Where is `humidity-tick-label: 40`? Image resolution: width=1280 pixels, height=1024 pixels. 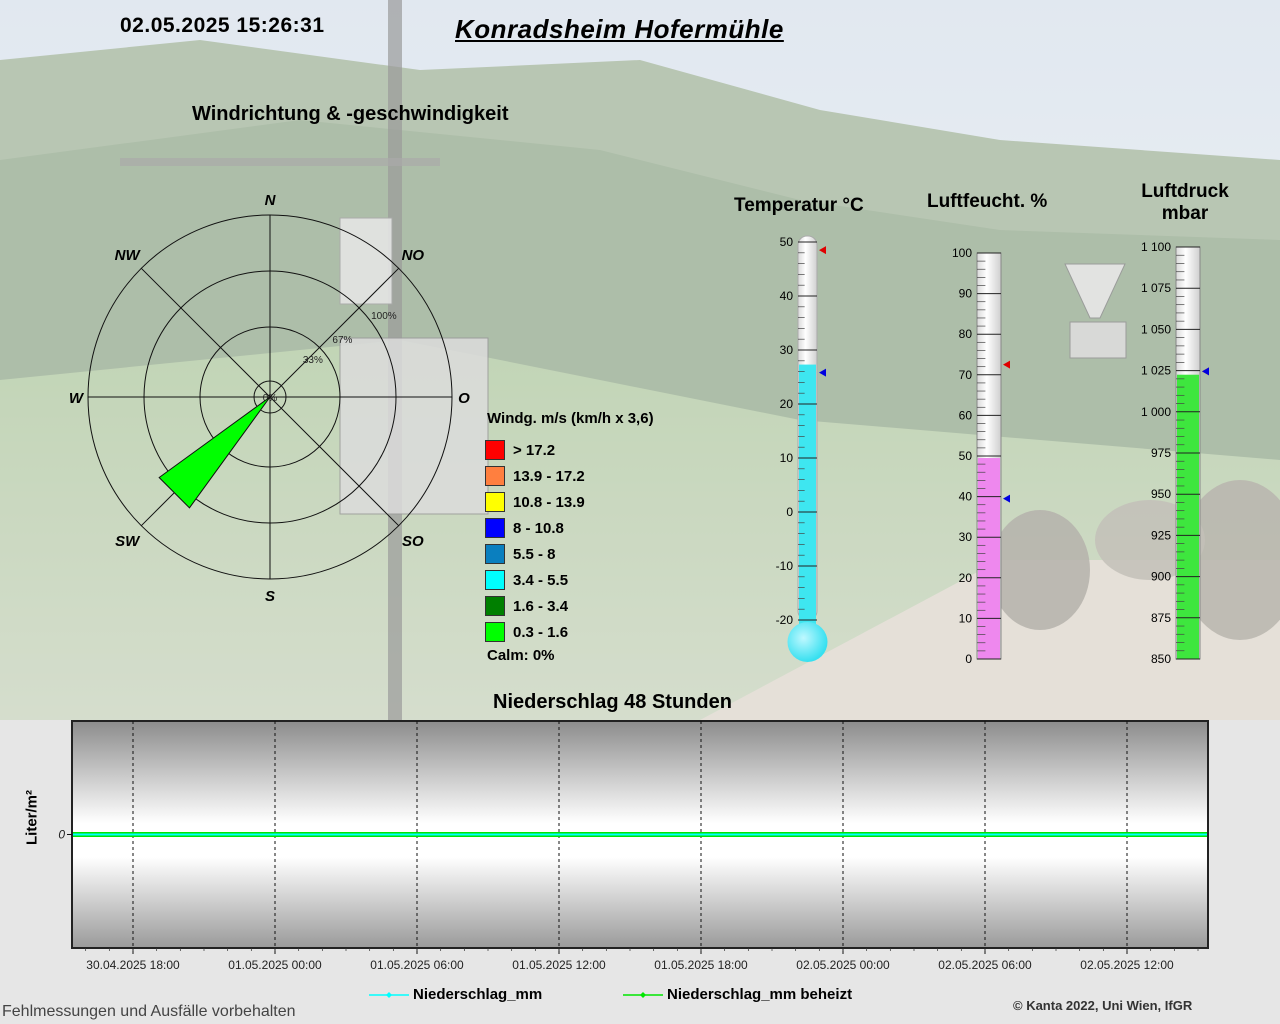 humidity-tick-label: 40 is located at coordinates (966, 497).